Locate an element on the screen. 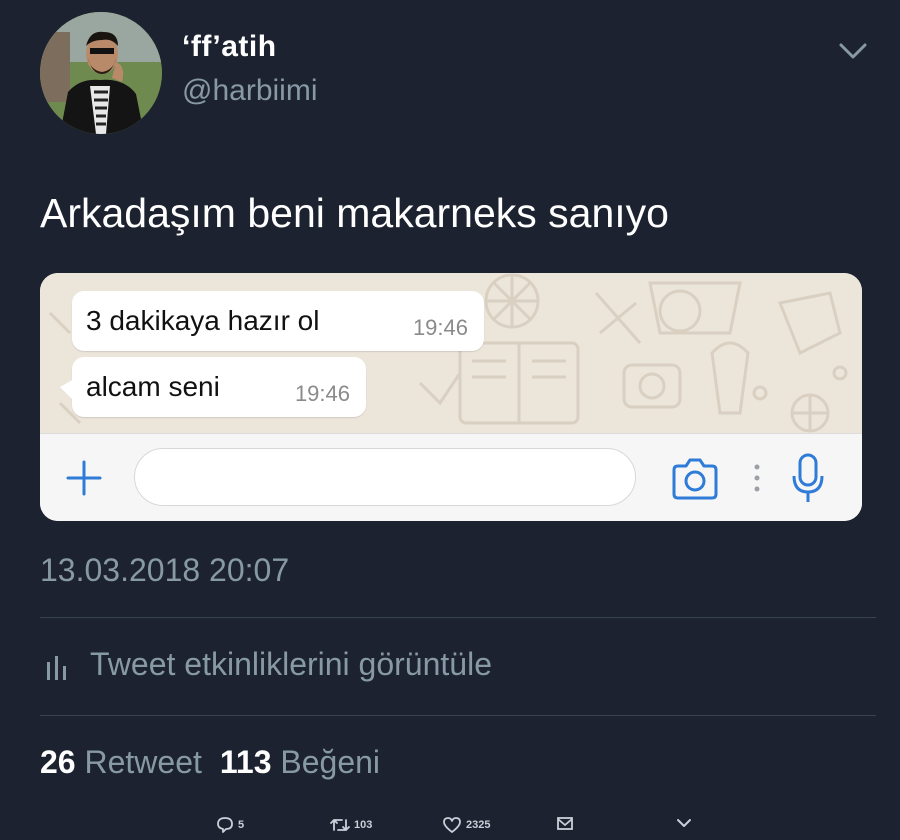 The height and width of the screenshot is (840, 900). retweets-label: Retweet is located at coordinates (143, 762).